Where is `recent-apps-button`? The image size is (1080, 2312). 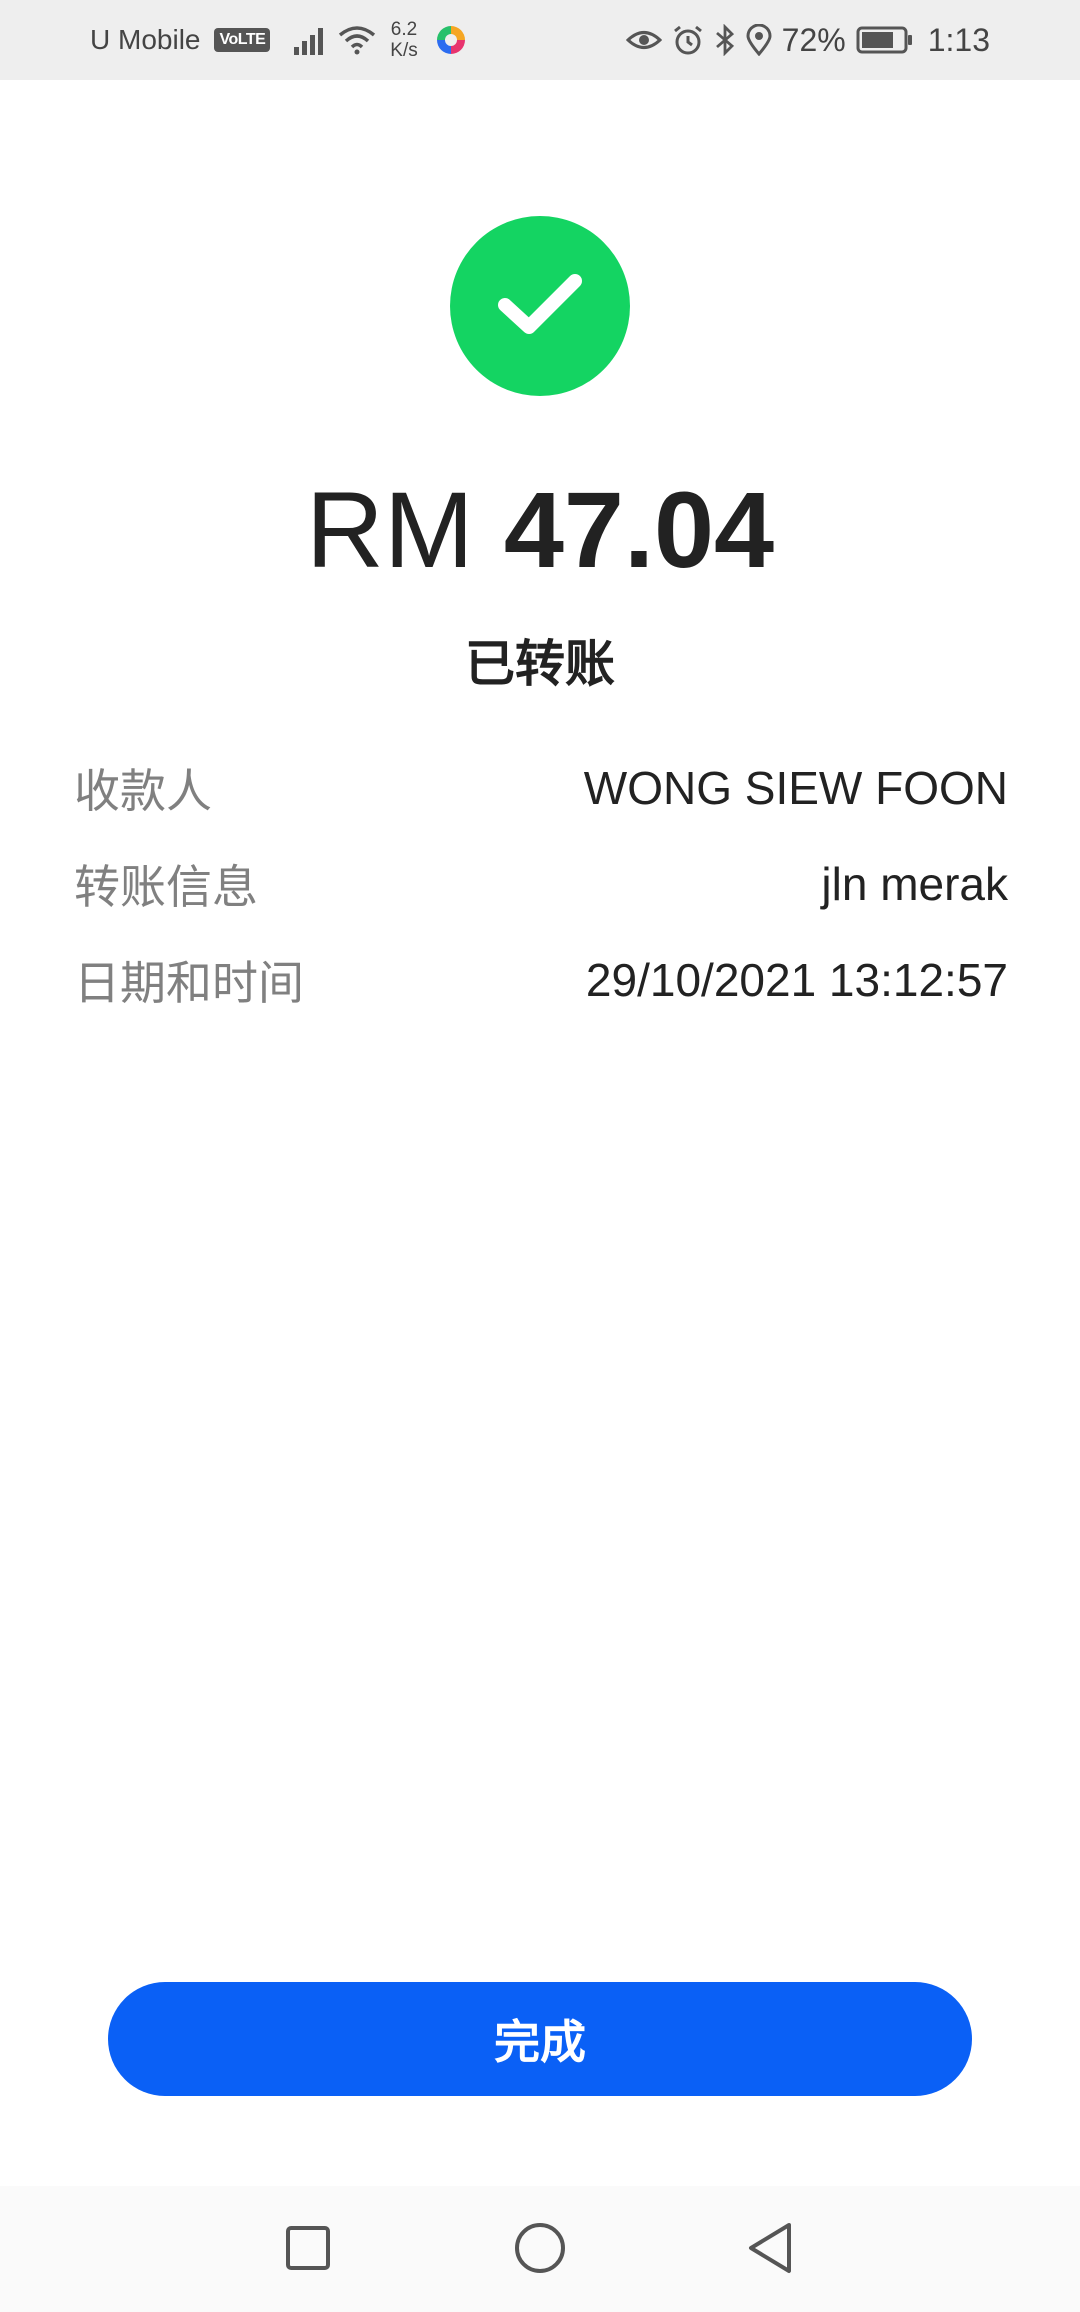
recent-apps-button is located at coordinates (308, 2250).